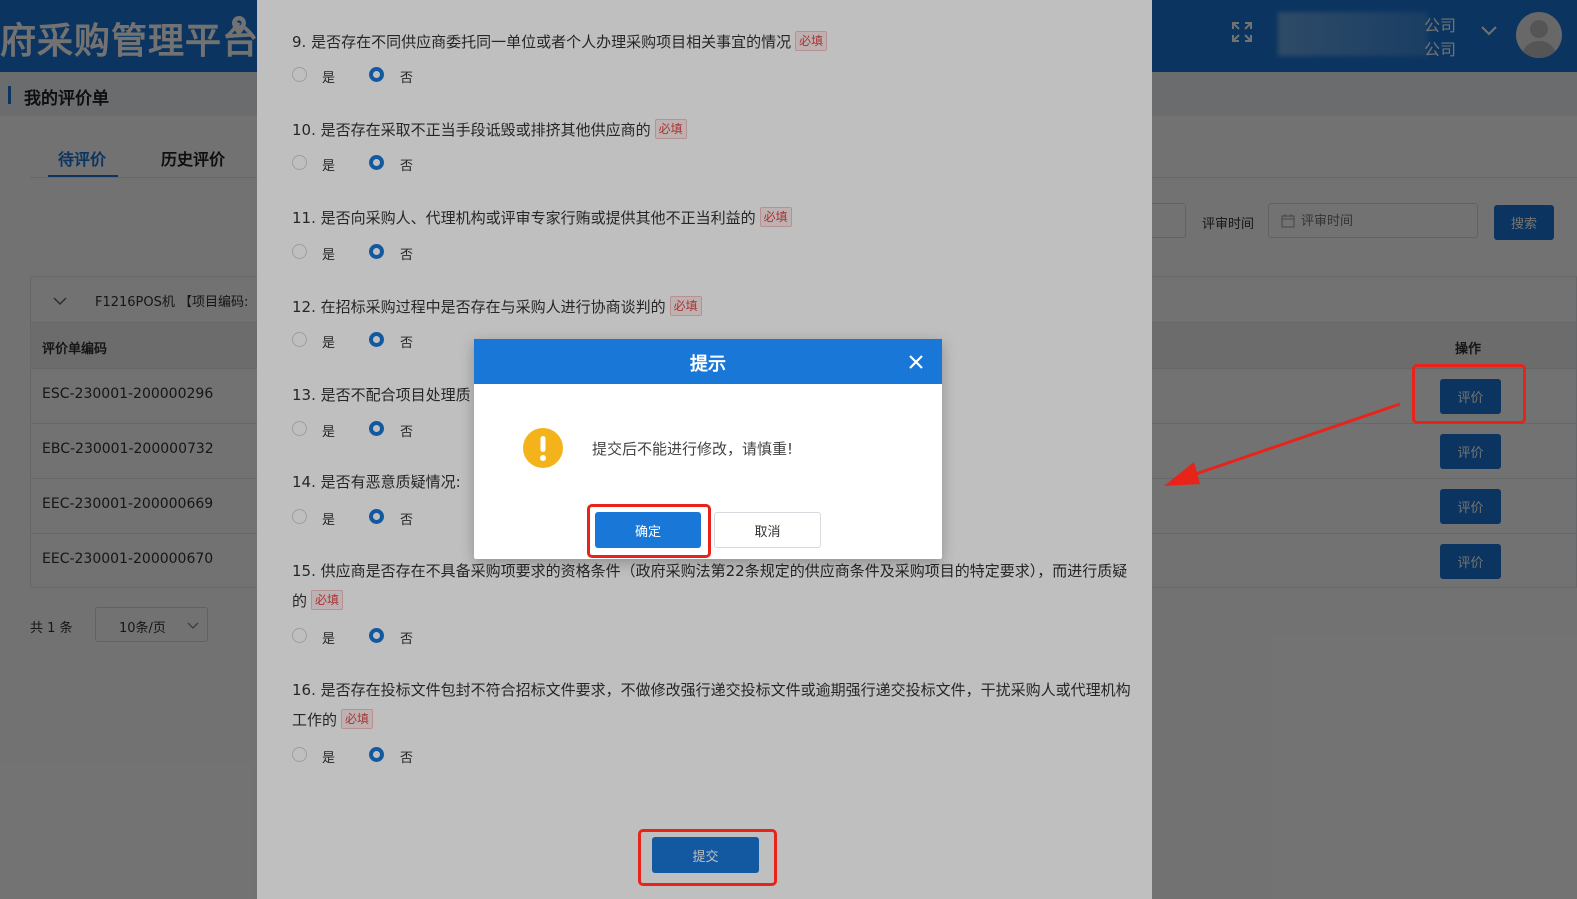  What do you see at coordinates (707, 857) in the screenshot?
I see `annotation-box-submit` at bounding box center [707, 857].